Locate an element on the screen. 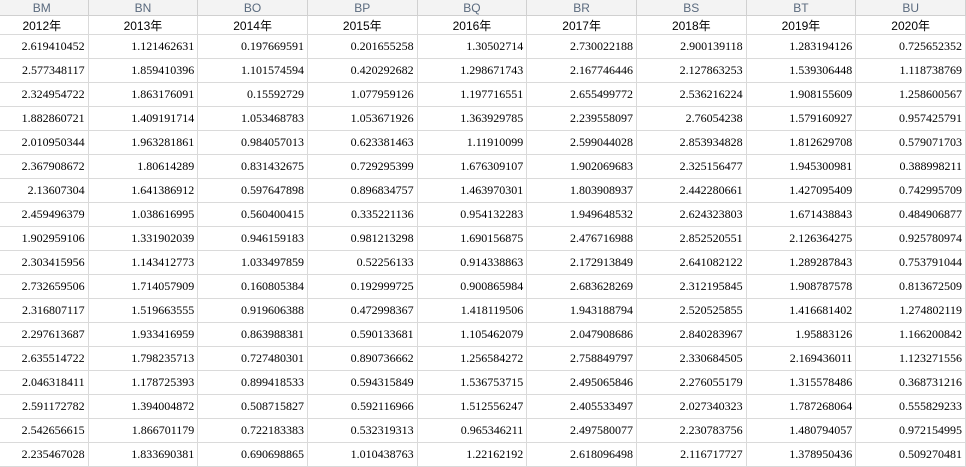  data-cell: 1.641386912 is located at coordinates (143, 190).